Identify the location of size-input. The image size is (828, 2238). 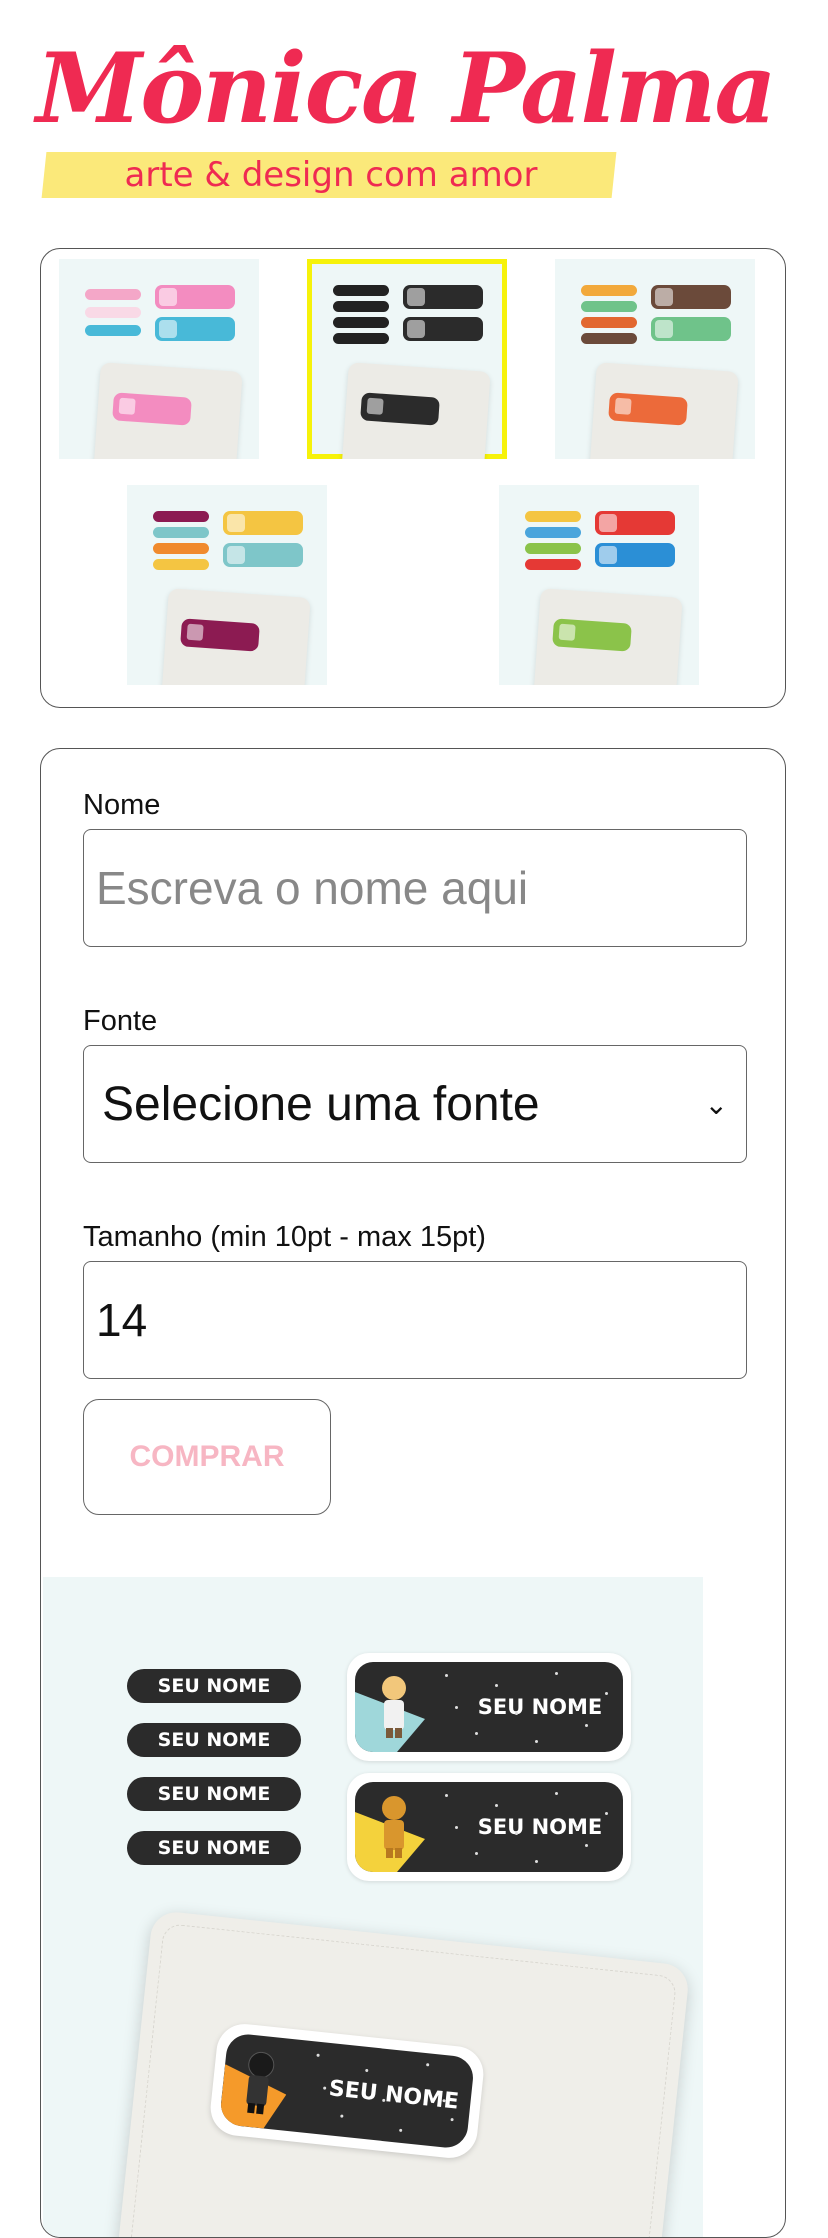
(415, 1320).